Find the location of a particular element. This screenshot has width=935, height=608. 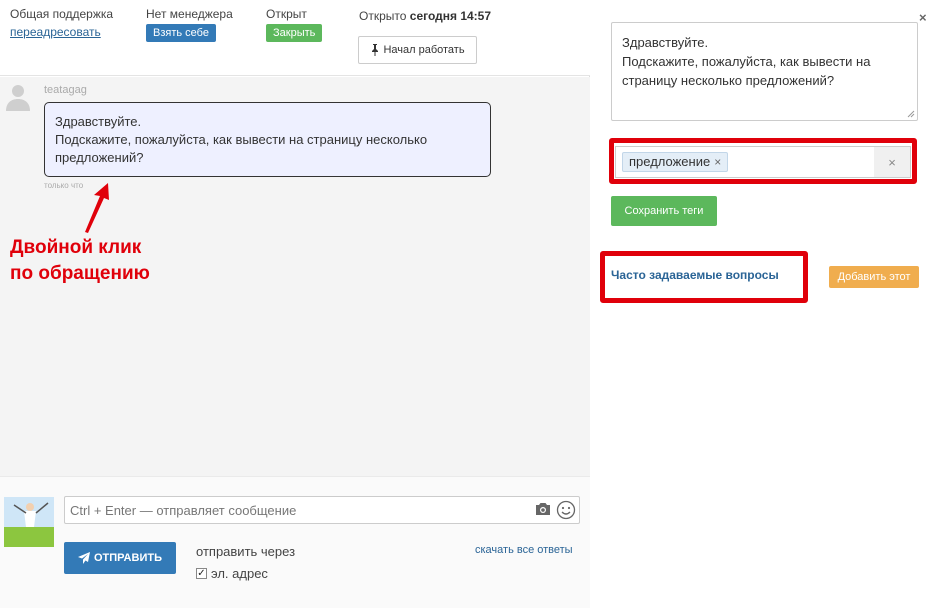

resize-handle-icon is located at coordinates (911, 114).